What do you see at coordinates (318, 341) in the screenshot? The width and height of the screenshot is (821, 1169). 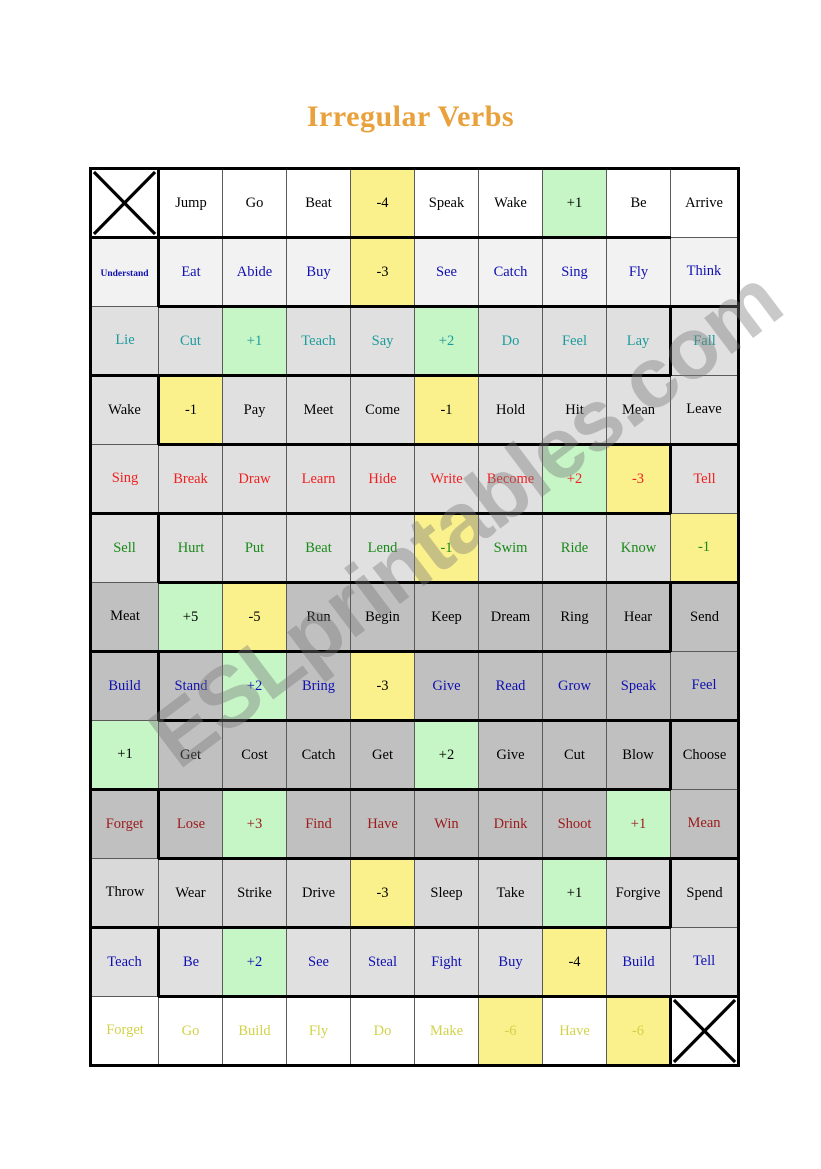 I see `board-cell: Teach` at bounding box center [318, 341].